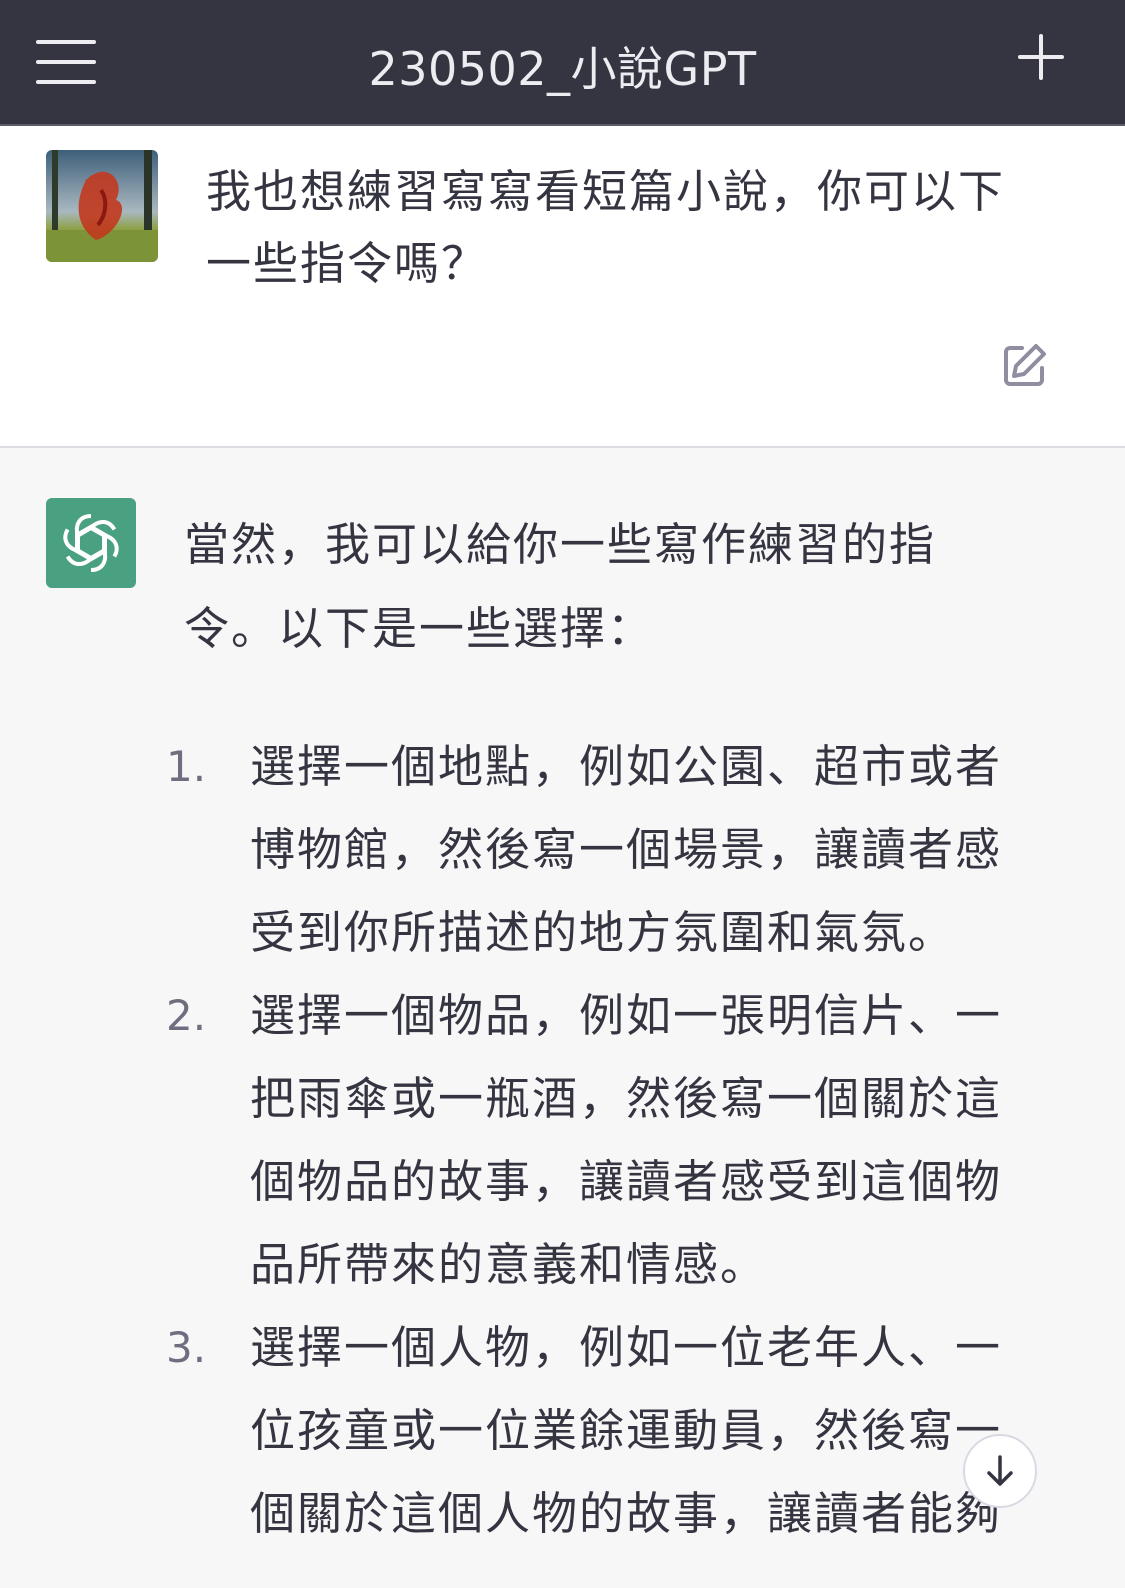 Image resolution: width=1125 pixels, height=1588 pixels. Describe the element at coordinates (562, 69) in the screenshot. I see `conversation-title: 230502_小說GPT` at that location.